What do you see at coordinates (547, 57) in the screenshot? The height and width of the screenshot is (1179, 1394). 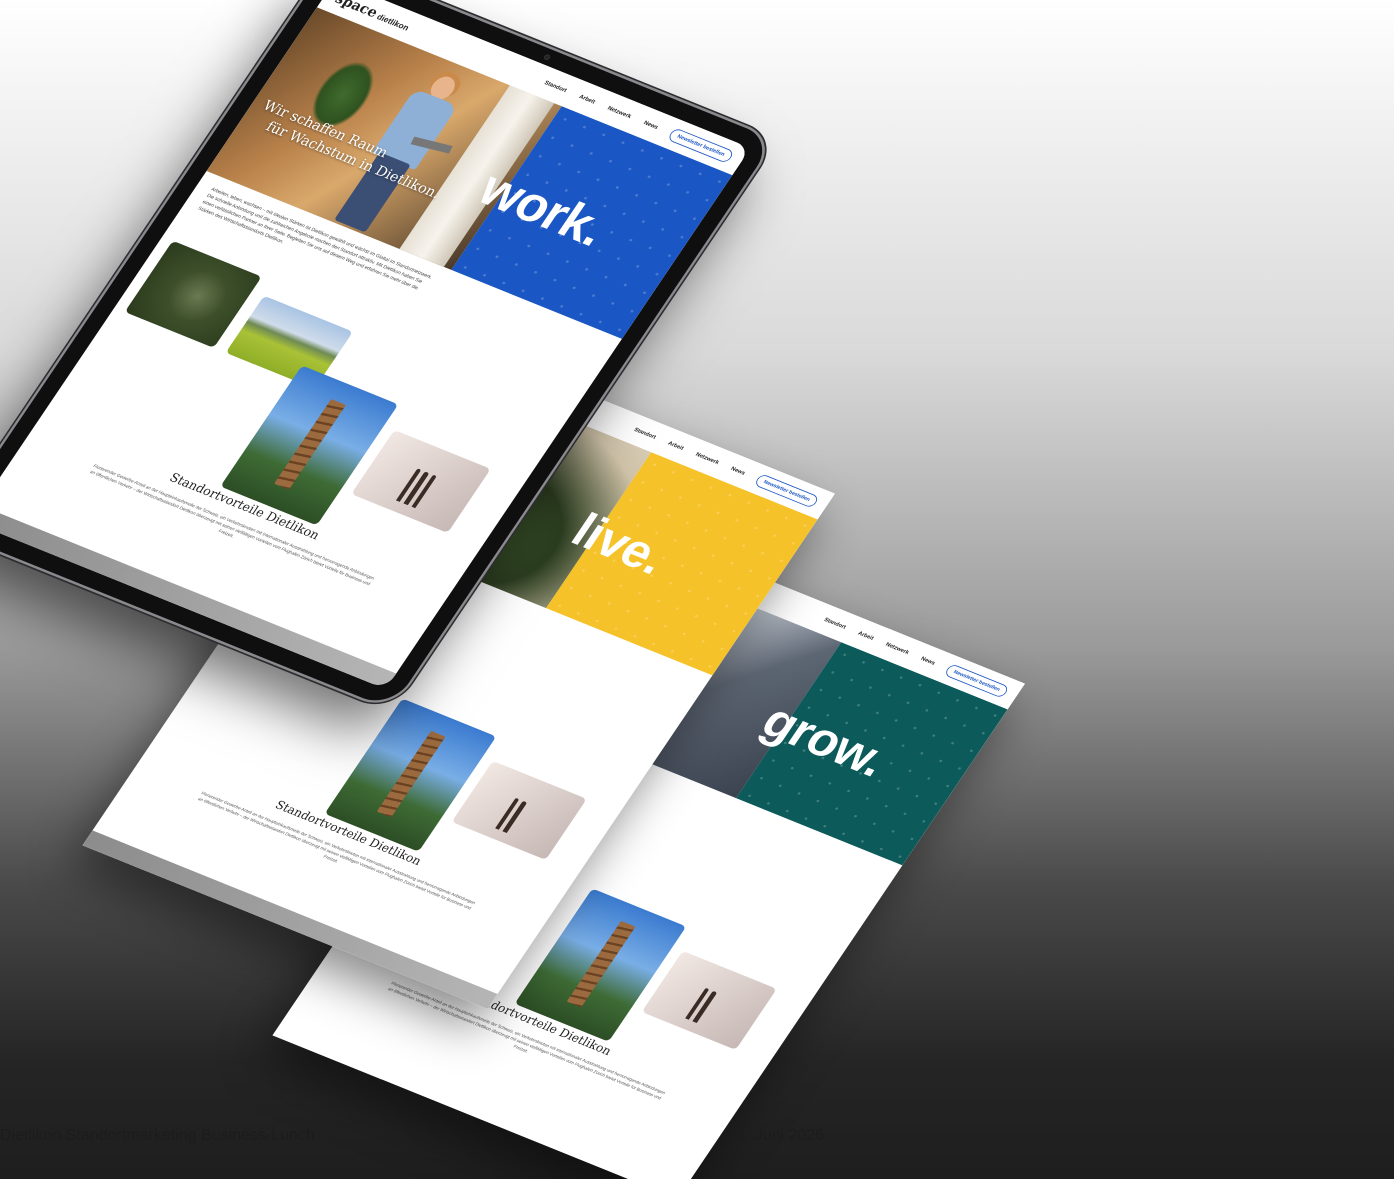 I see `camera-icon` at bounding box center [547, 57].